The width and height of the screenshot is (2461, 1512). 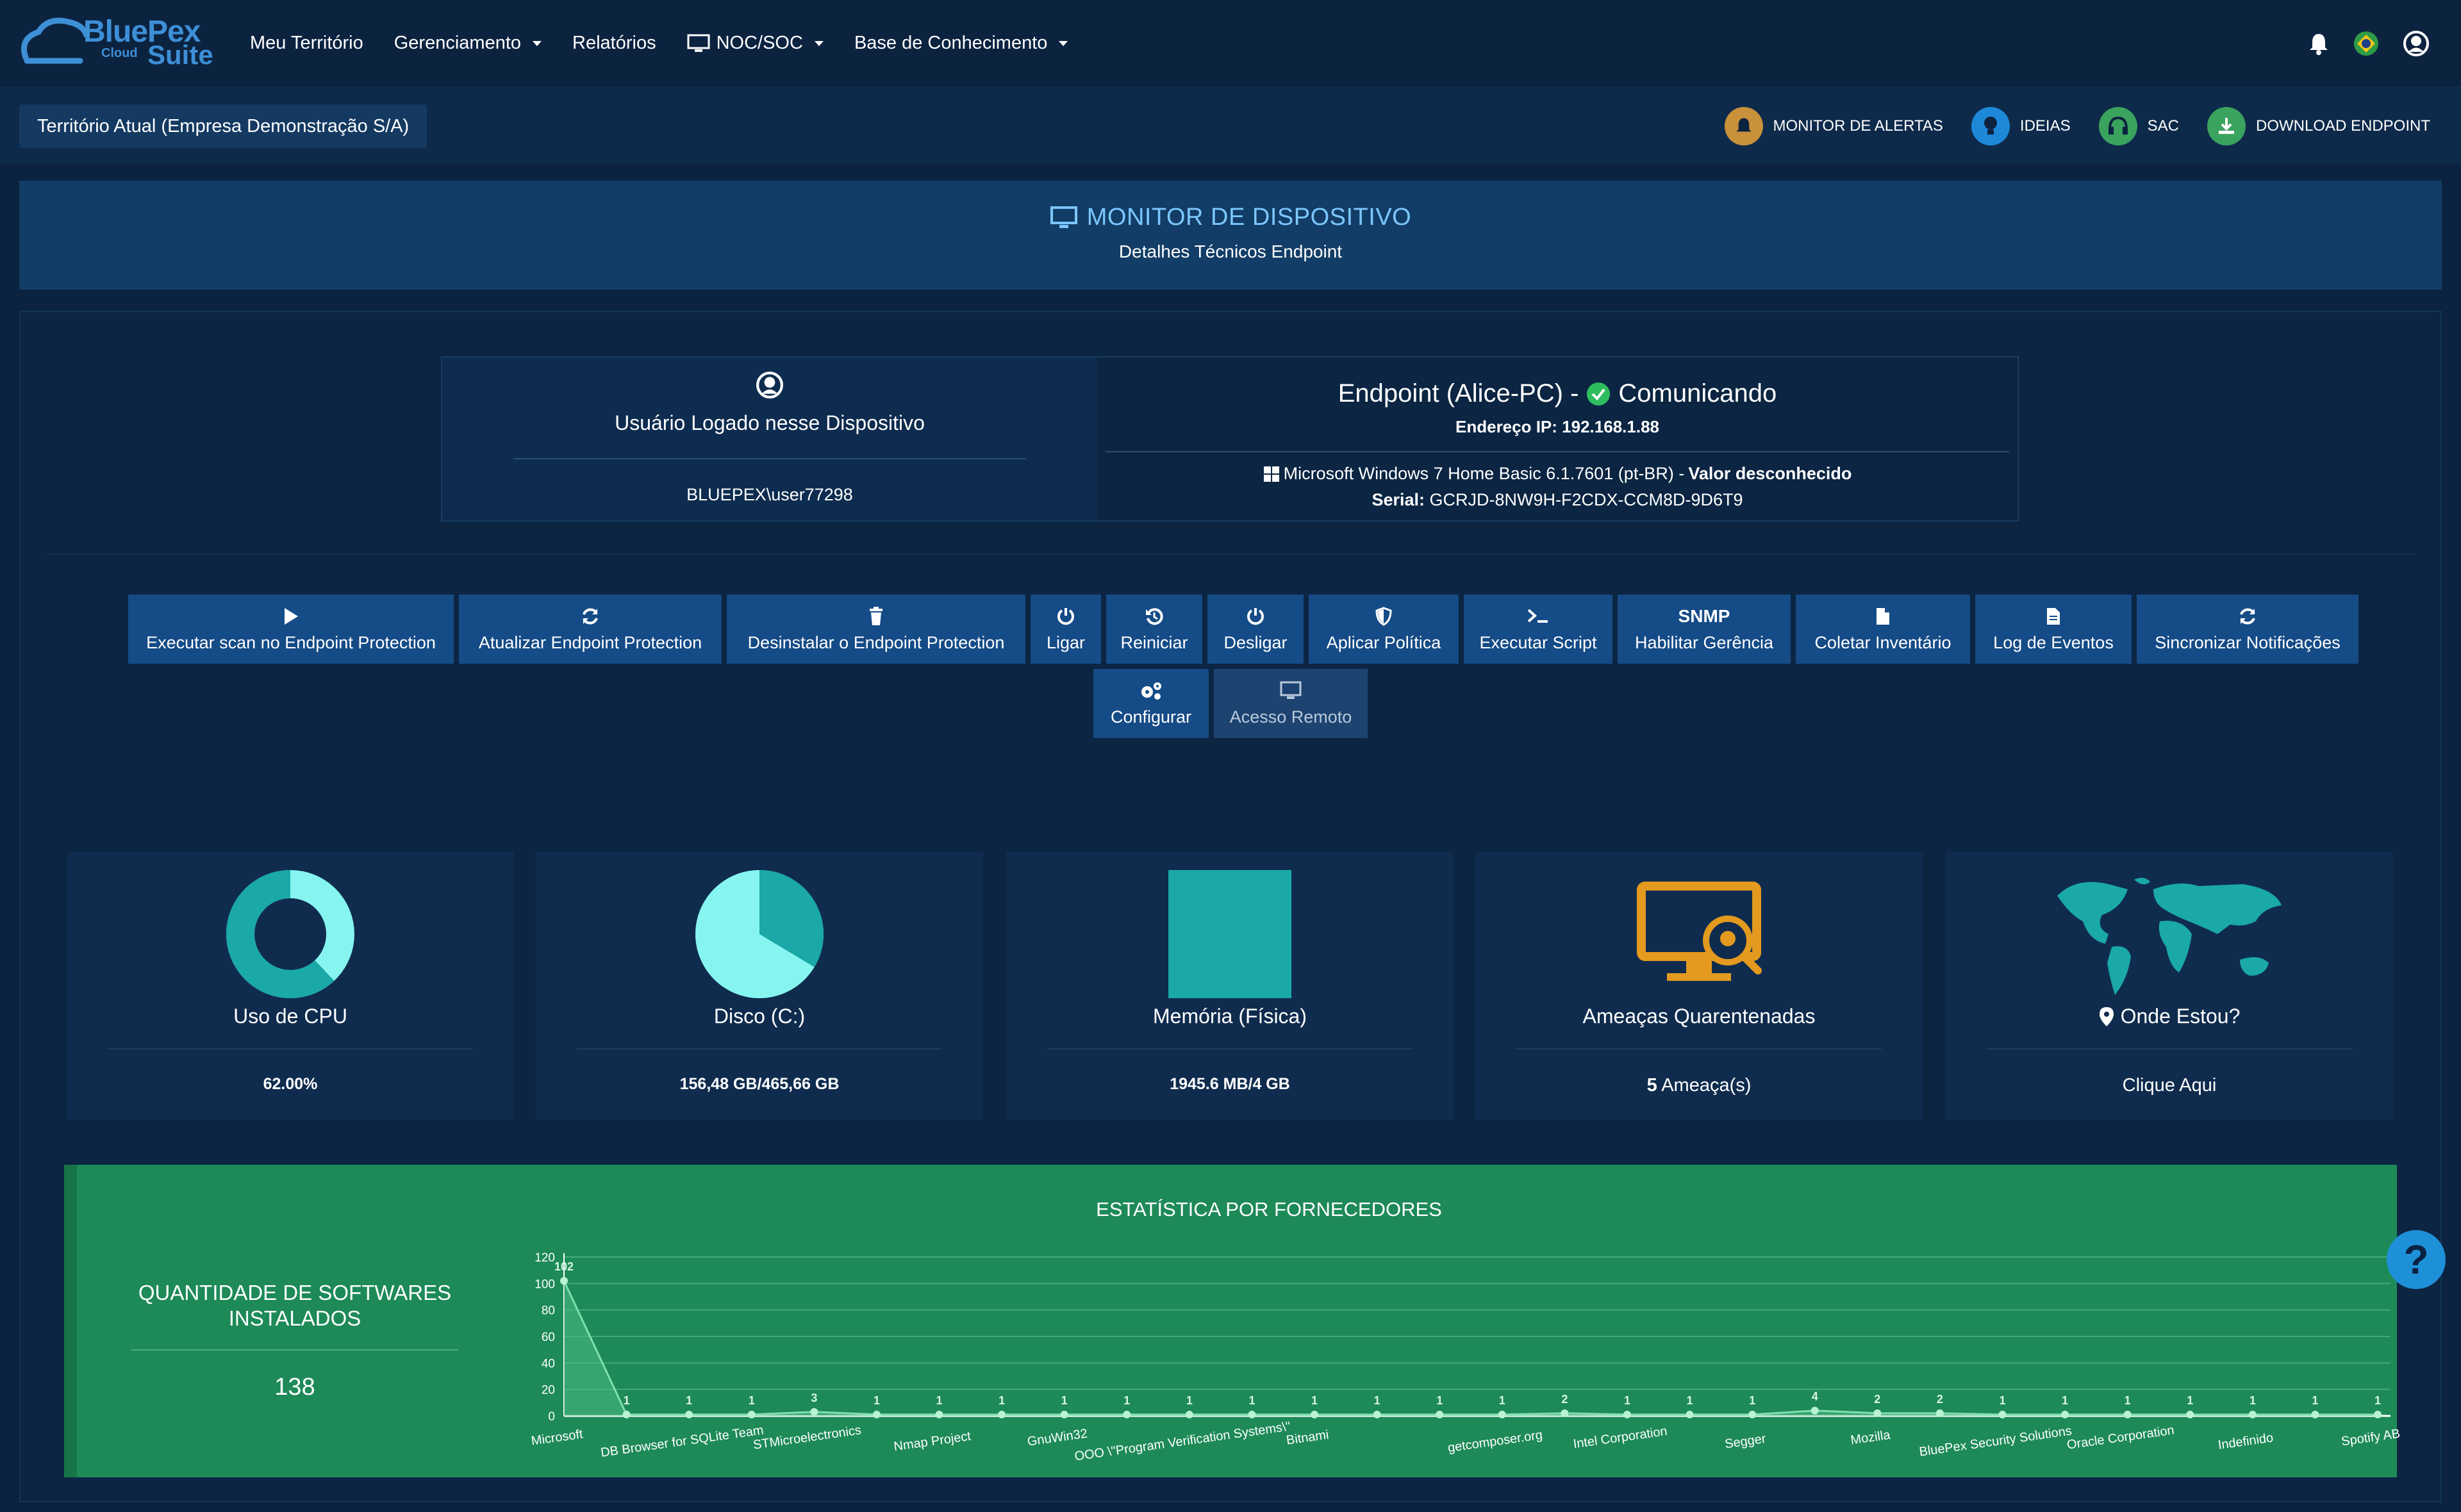 What do you see at coordinates (2169, 1086) in the screenshot?
I see `location-link: Clique Aqui` at bounding box center [2169, 1086].